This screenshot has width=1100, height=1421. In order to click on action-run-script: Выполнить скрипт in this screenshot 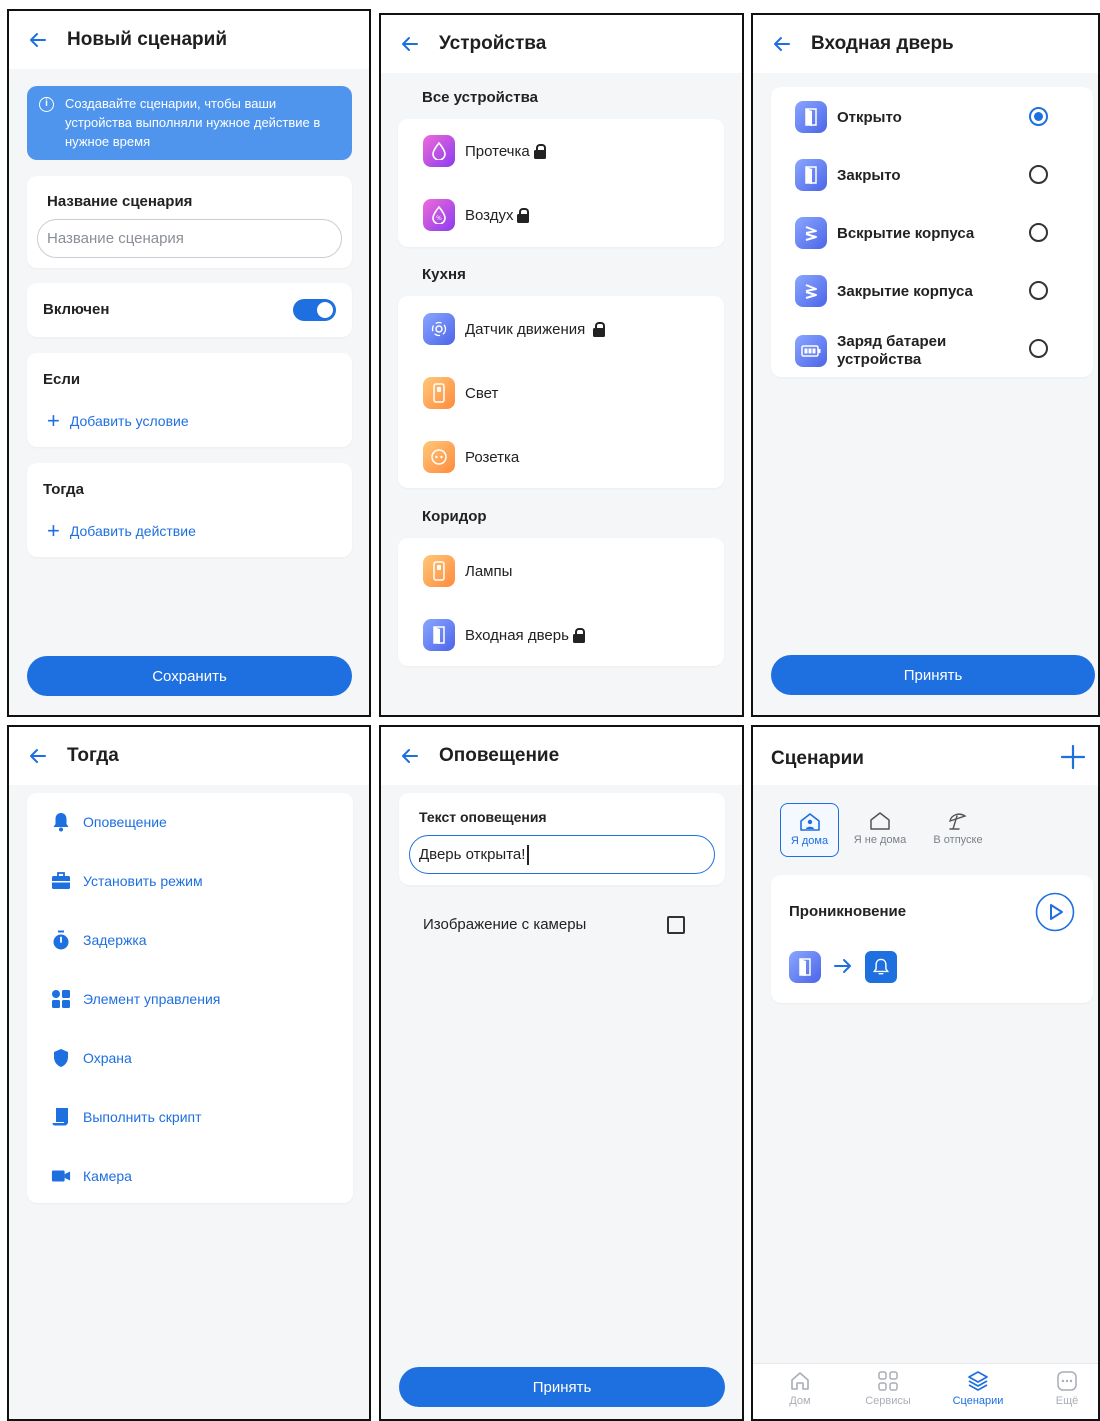, I will do `click(126, 1117)`.